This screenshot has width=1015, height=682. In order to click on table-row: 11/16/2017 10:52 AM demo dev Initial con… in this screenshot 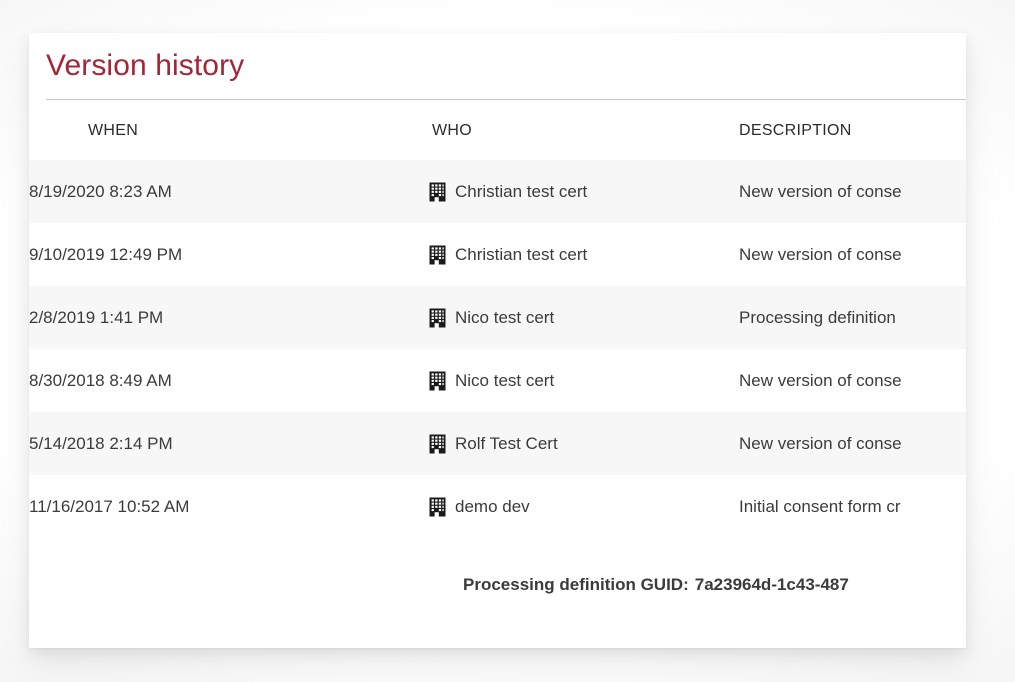, I will do `click(497, 506)`.